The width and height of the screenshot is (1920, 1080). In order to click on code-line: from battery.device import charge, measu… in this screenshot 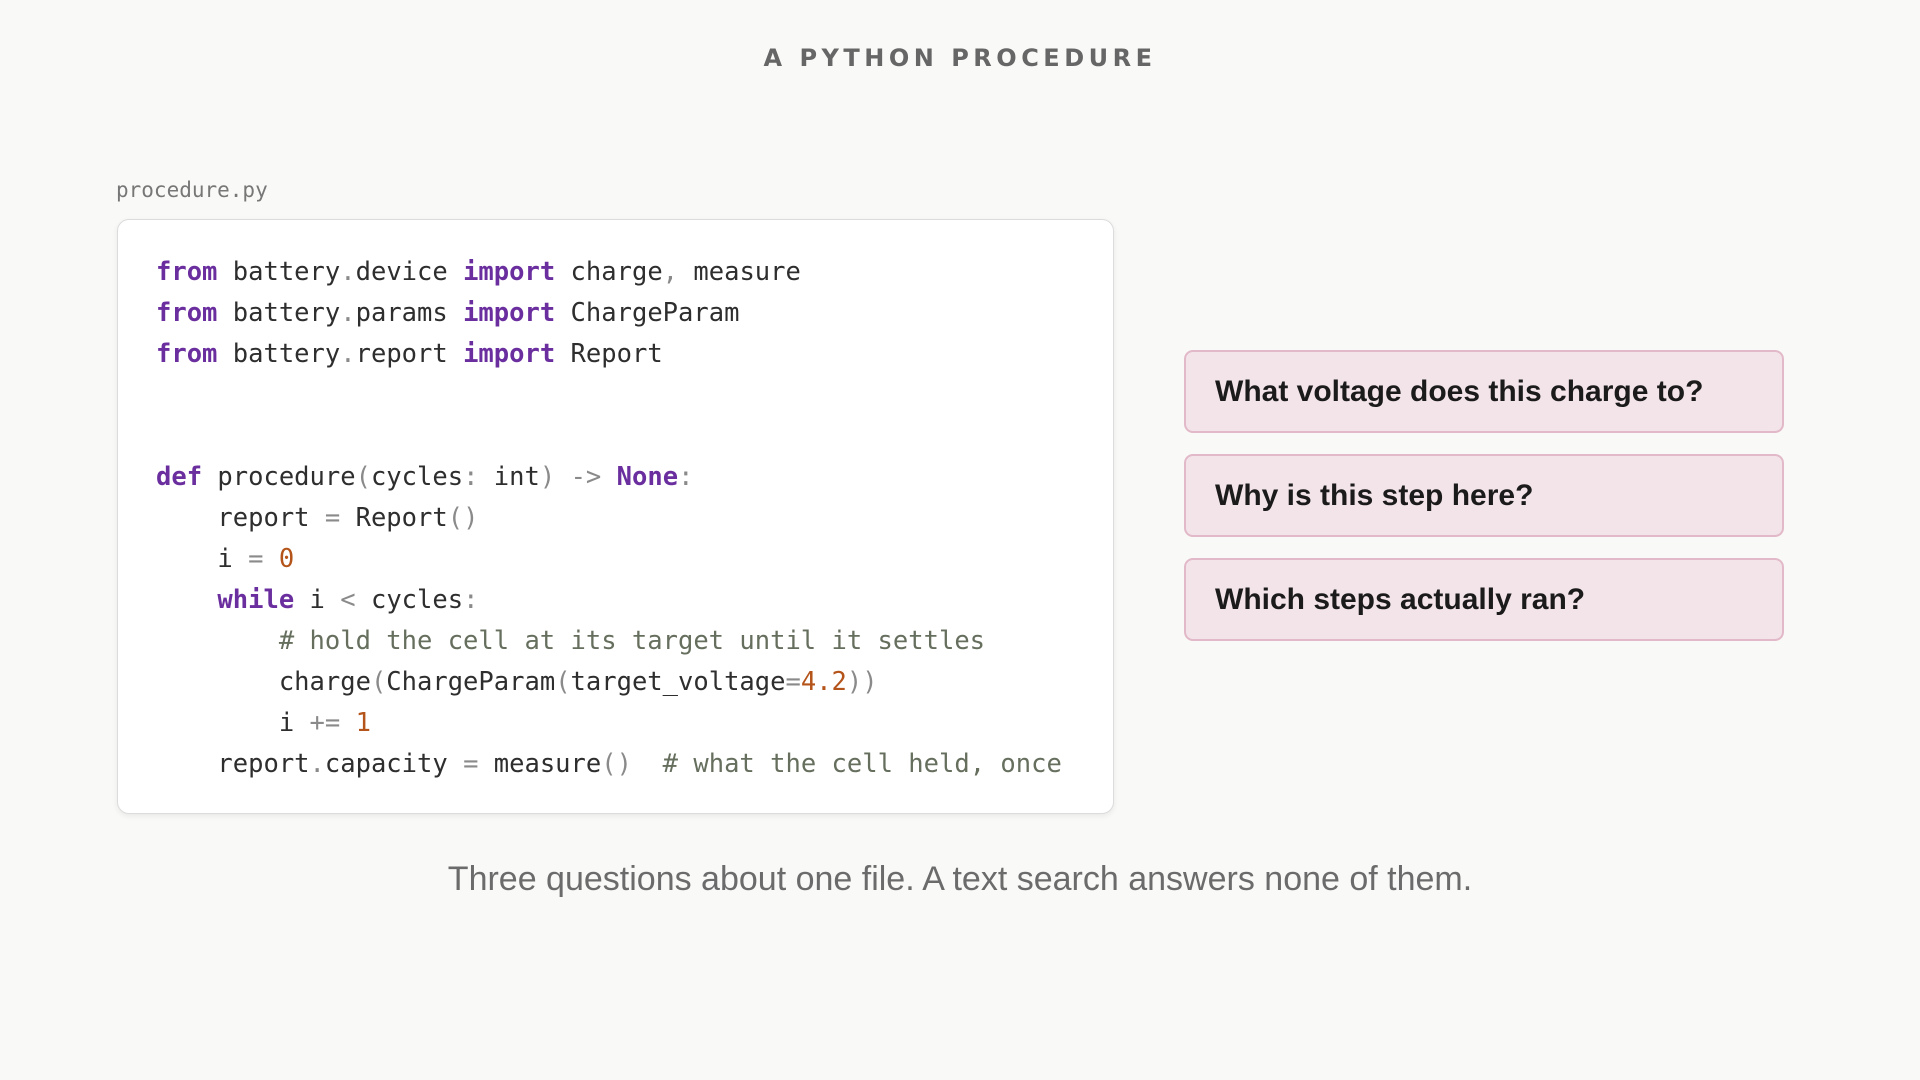, I will do `click(609, 272)`.